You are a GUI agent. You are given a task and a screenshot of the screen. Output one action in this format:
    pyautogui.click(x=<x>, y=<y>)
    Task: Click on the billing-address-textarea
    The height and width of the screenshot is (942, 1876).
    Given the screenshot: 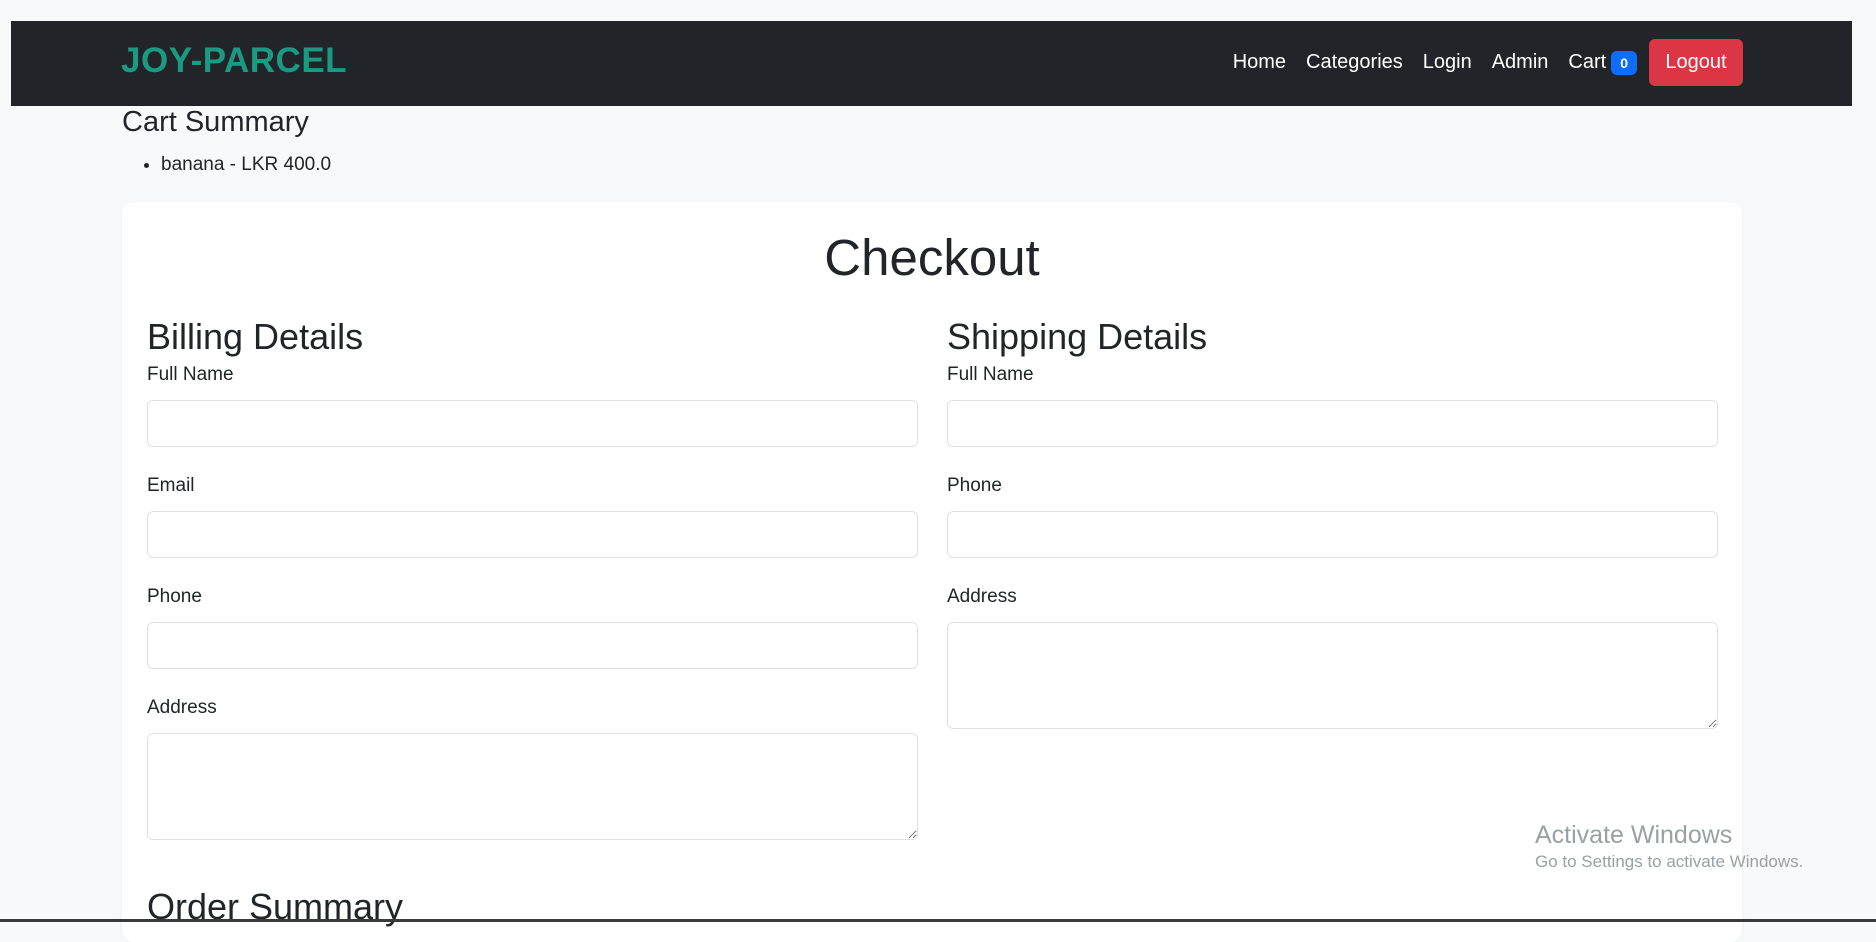 What is the action you would take?
    pyautogui.click(x=532, y=786)
    